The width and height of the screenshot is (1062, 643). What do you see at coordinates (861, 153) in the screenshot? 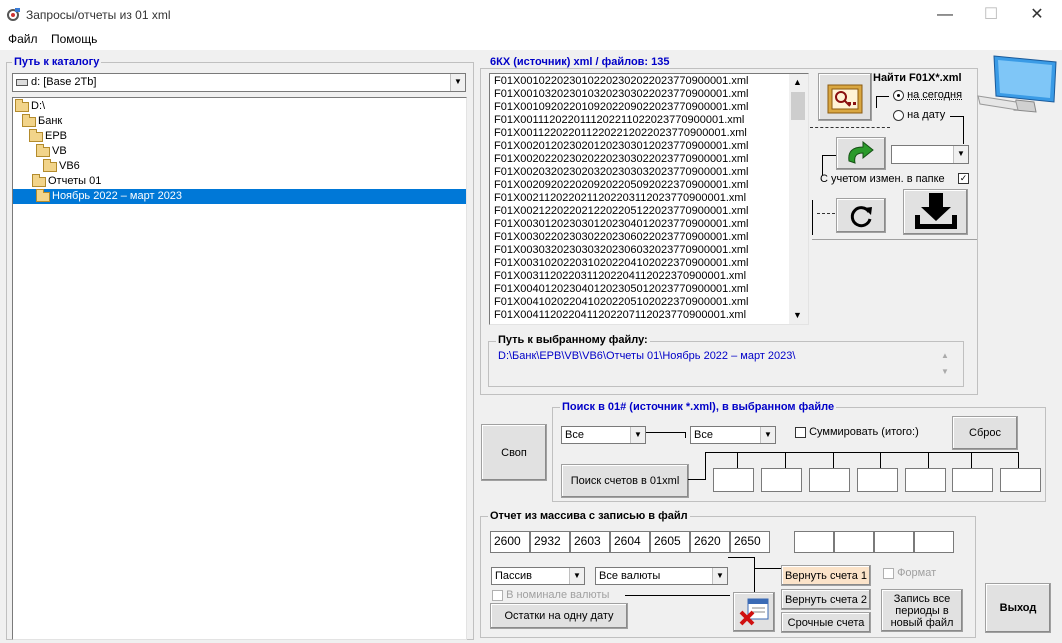
I see `refresh-changes-button` at bounding box center [861, 153].